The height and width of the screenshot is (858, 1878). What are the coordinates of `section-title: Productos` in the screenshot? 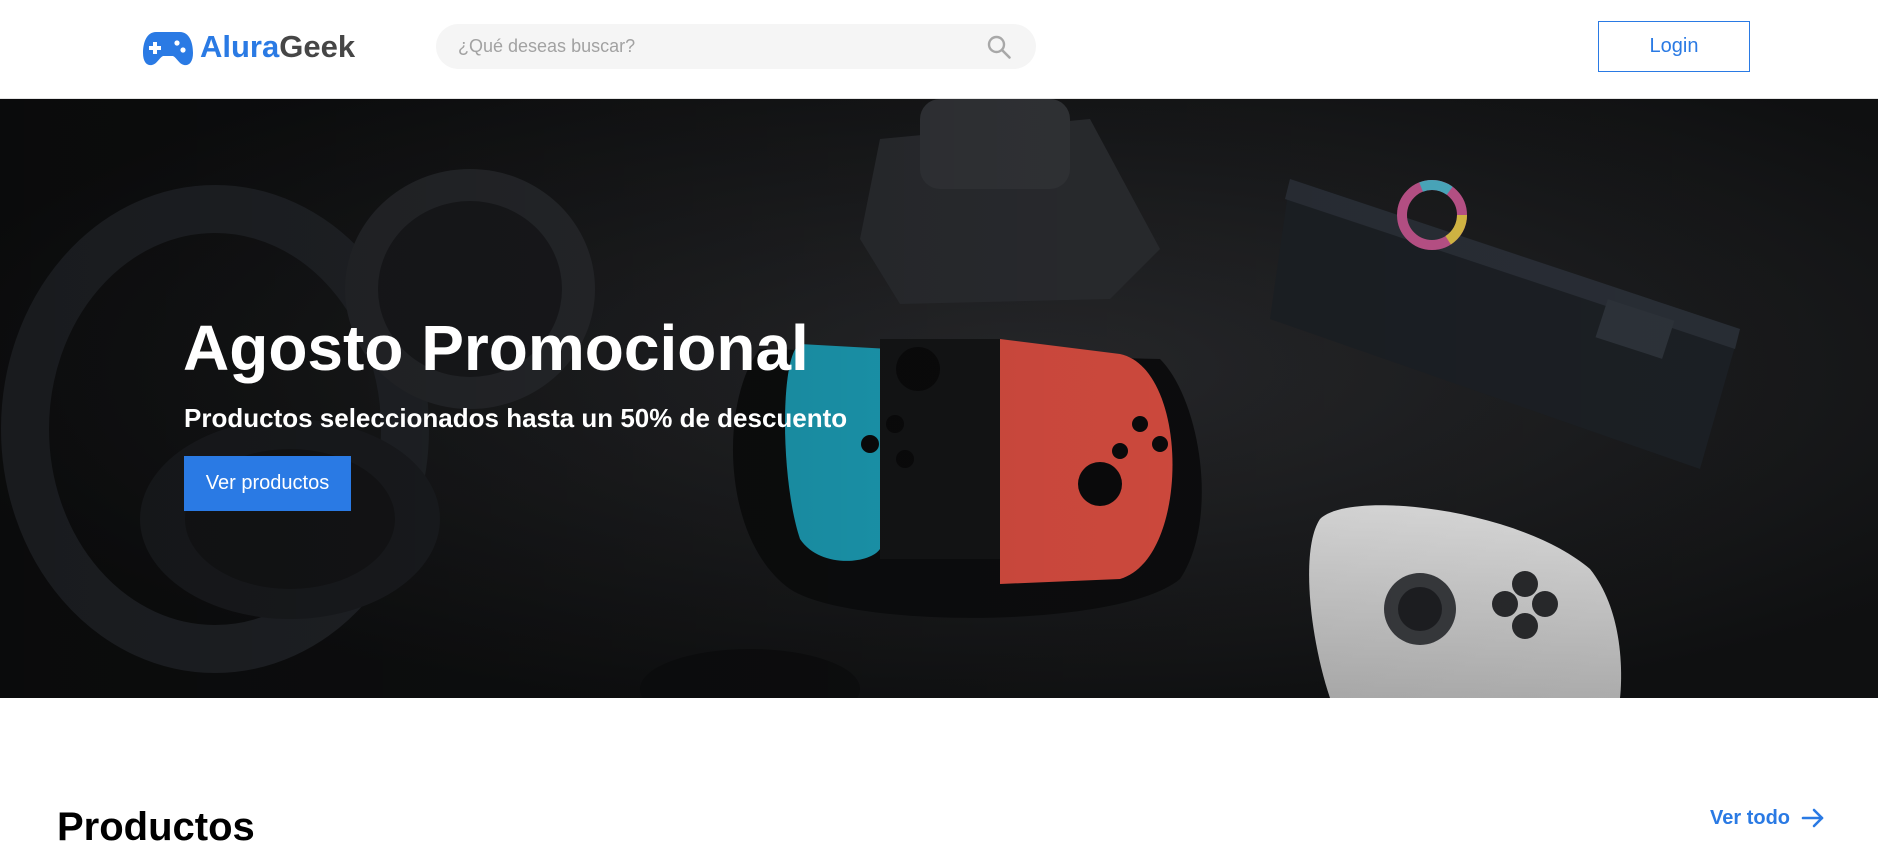 It's located at (156, 827).